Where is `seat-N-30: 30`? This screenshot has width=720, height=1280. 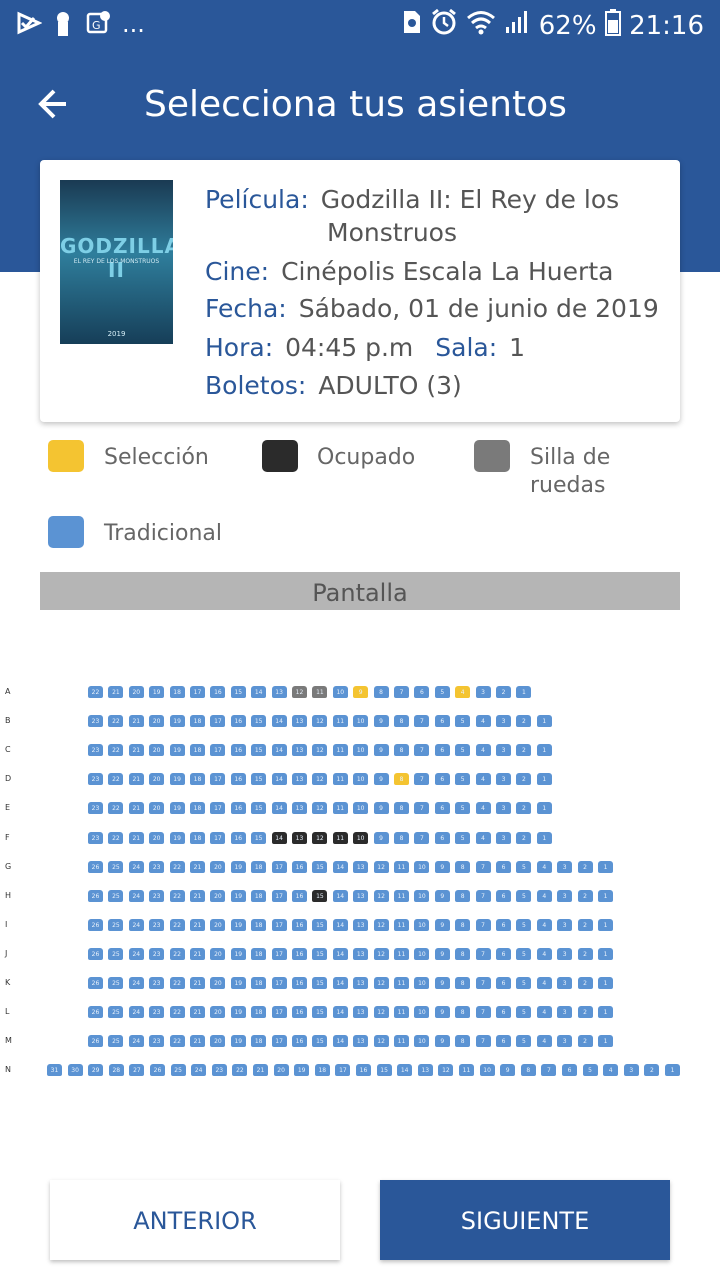 seat-N-30: 30 is located at coordinates (75, 1070).